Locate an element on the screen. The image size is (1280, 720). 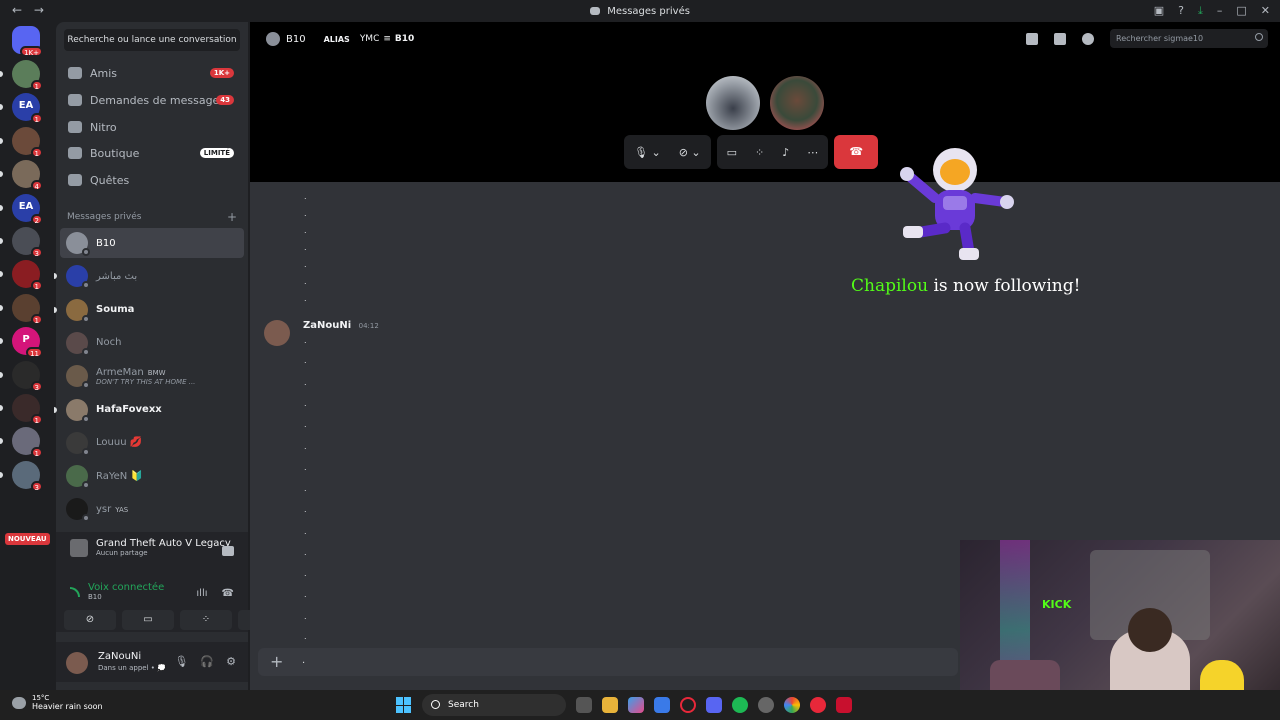
nav-friends: Amis 1K+ is located at coordinates (154, 73).